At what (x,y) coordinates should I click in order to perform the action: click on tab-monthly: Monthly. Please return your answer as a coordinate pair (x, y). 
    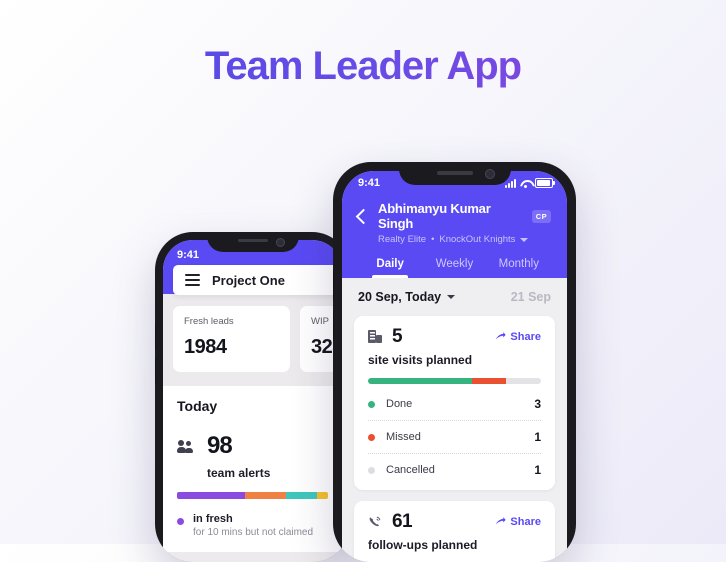
    Looking at the image, I should click on (519, 268).